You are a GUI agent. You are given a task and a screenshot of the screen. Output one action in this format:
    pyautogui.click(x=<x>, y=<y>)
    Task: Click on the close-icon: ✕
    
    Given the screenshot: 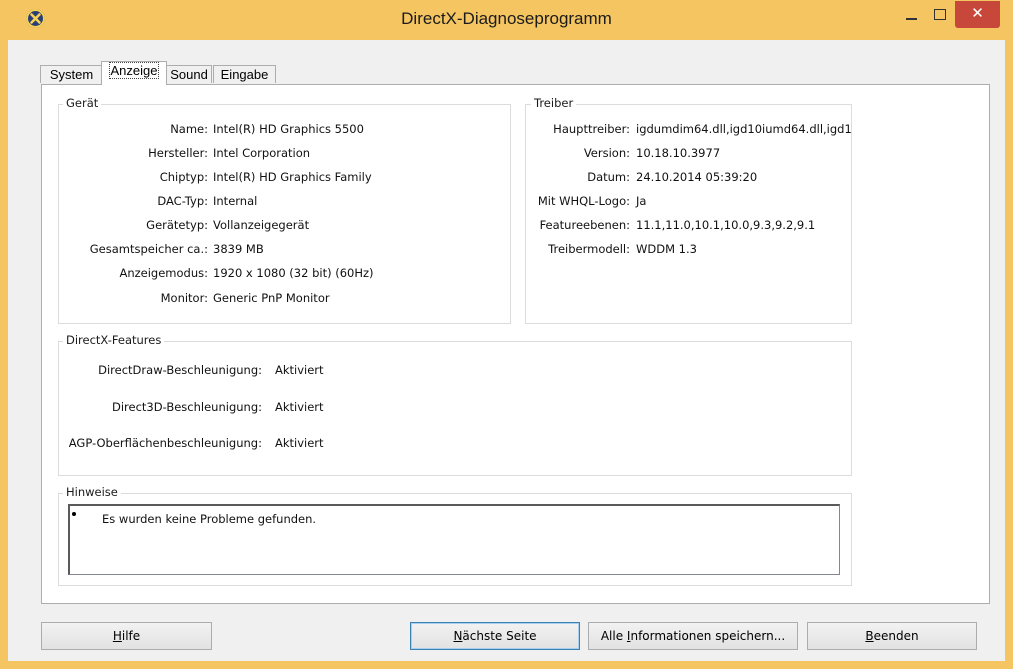 What is the action you would take?
    pyautogui.click(x=977, y=13)
    